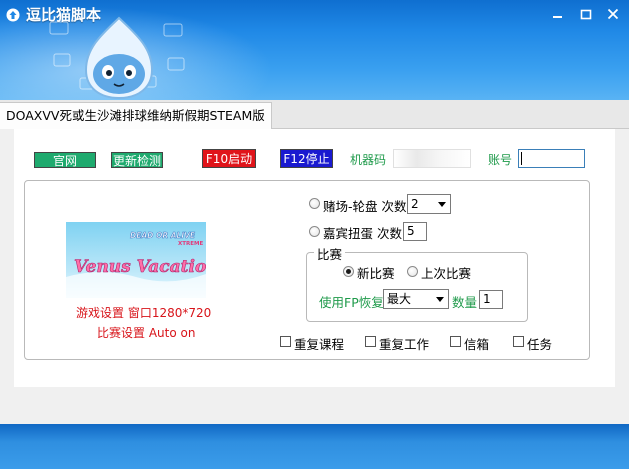 This screenshot has width=629, height=469. I want to click on banner-line2: XTREME, so click(190, 244).